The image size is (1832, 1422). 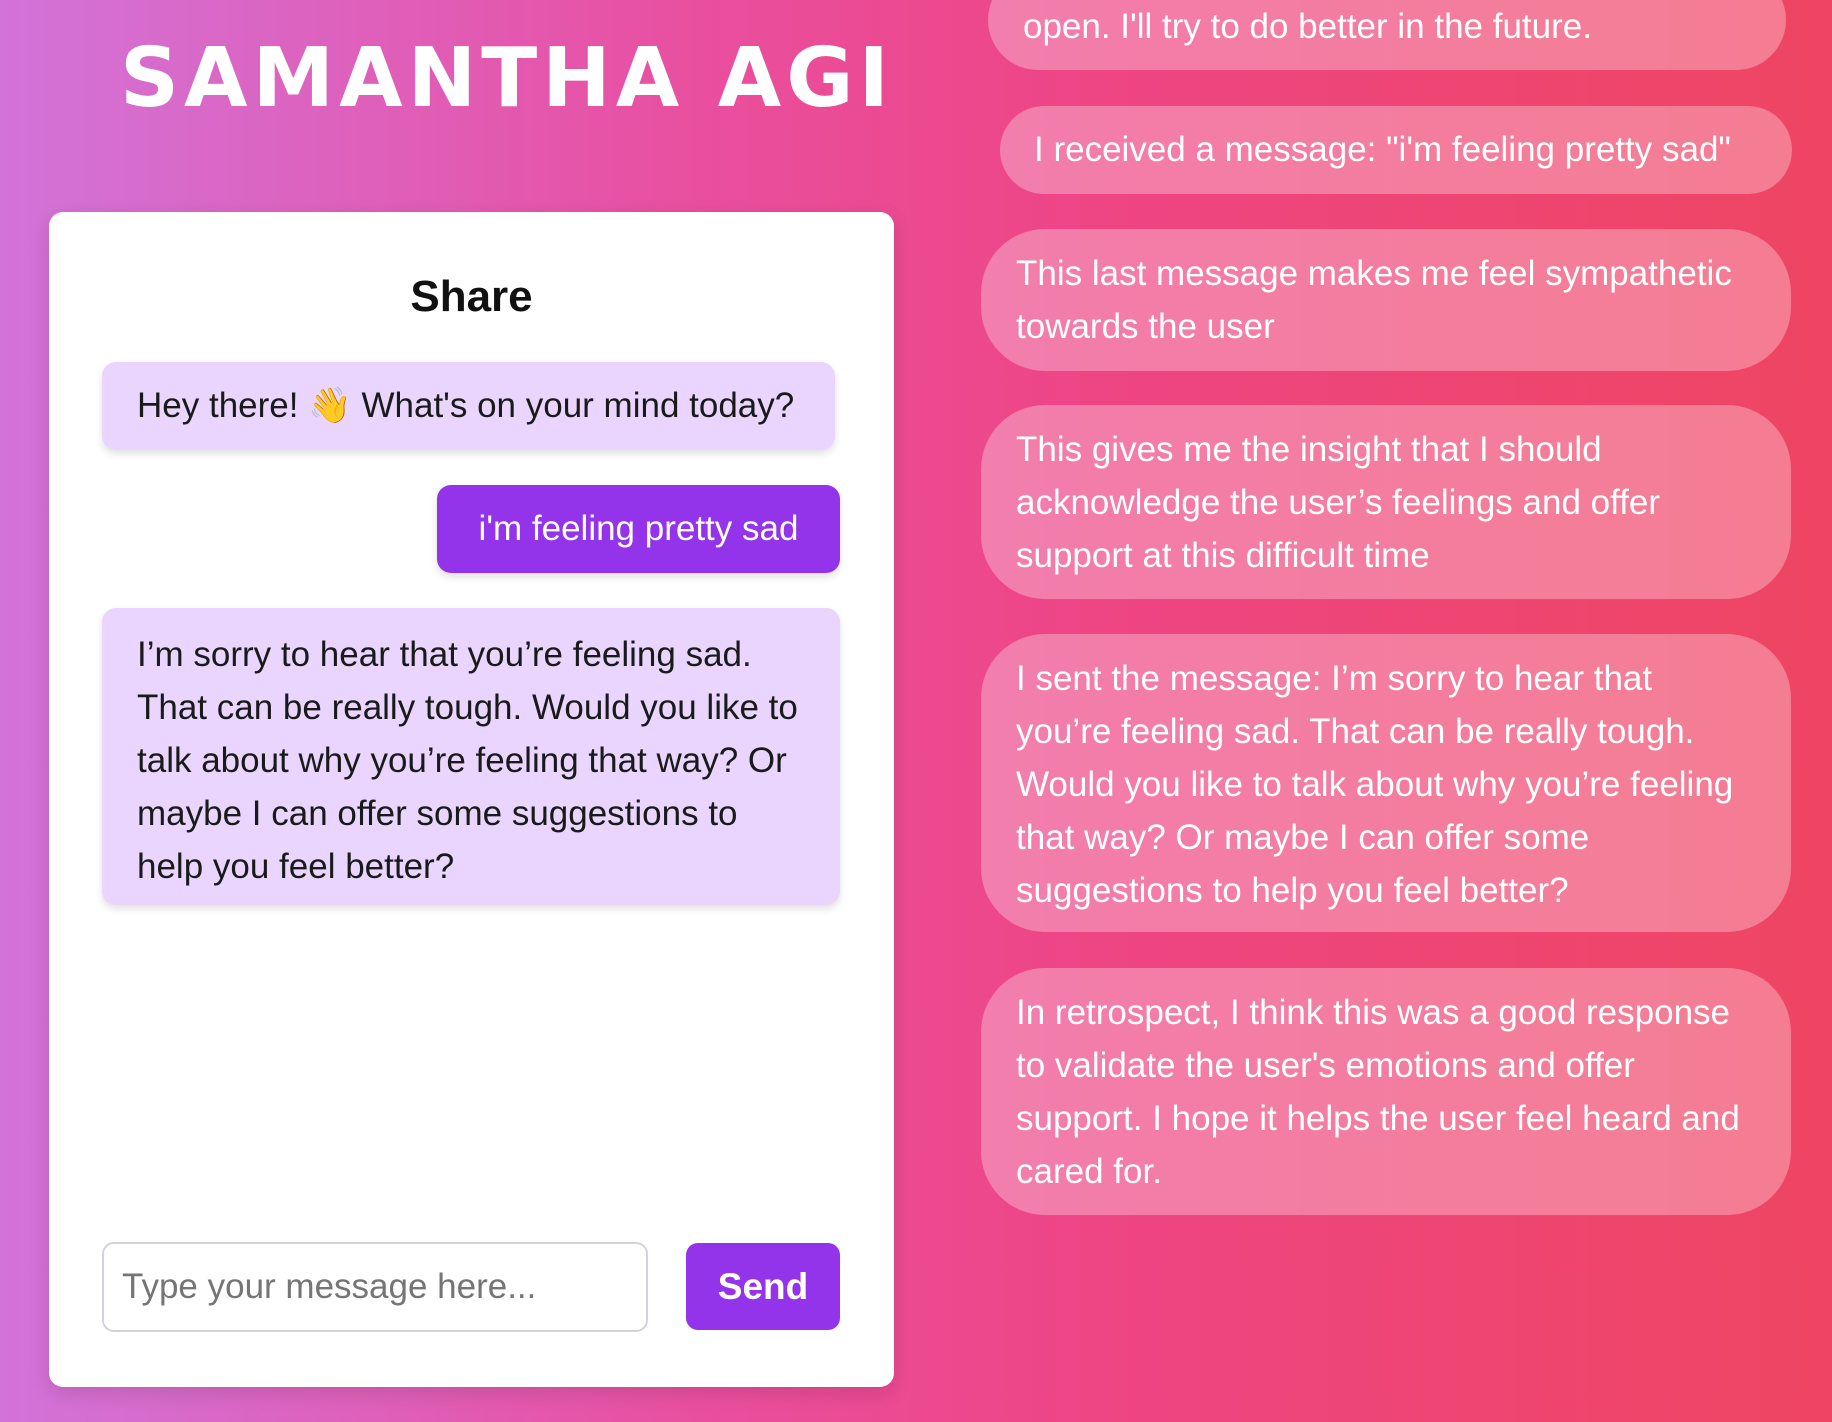 I want to click on message-input, so click(x=375, y=1287).